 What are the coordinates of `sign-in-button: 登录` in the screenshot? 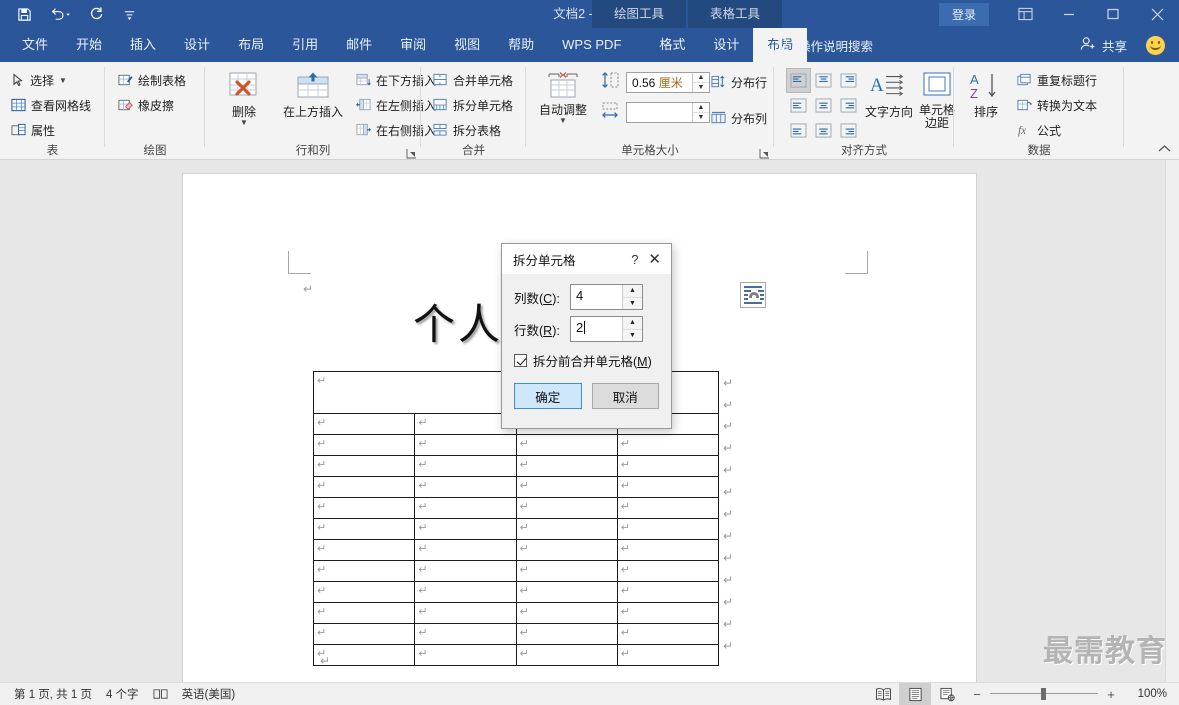 It's located at (963, 14).